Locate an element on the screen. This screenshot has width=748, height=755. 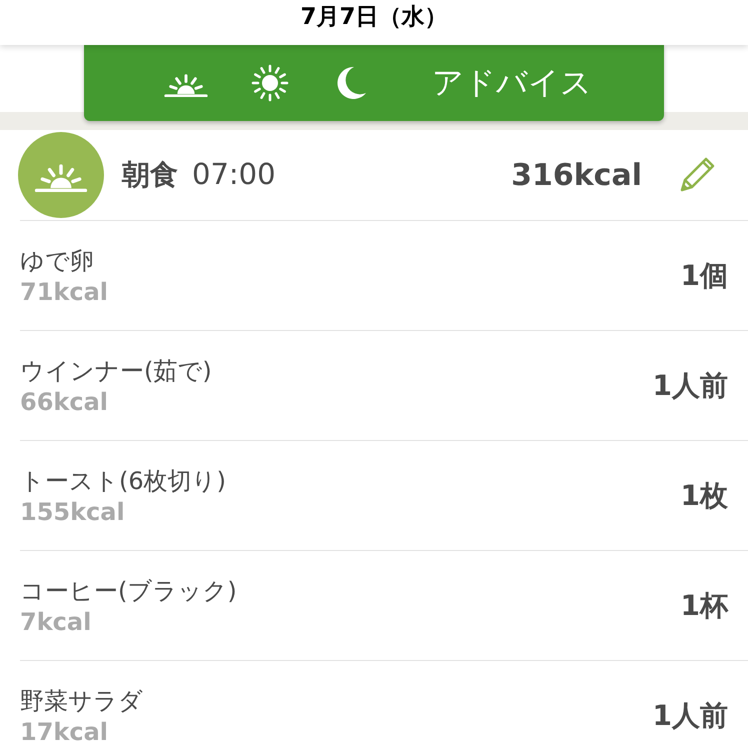
date-title: 7月7日（水） is located at coordinates (374, 17).